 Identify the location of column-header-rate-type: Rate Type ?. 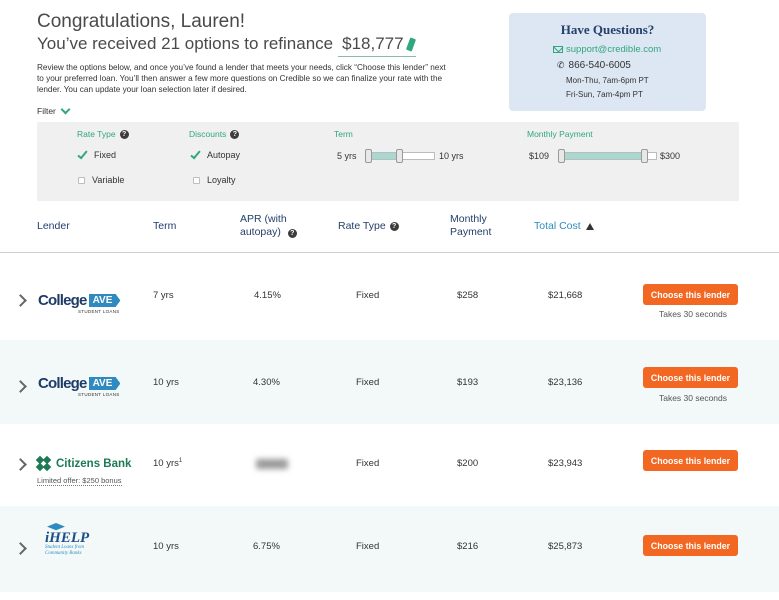
(368, 226).